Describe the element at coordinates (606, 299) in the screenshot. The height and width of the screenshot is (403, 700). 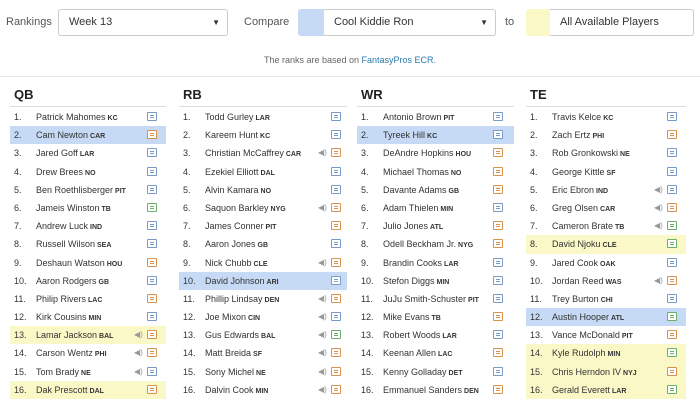
I see `player-row: 11. Trey Burton CHI` at that location.